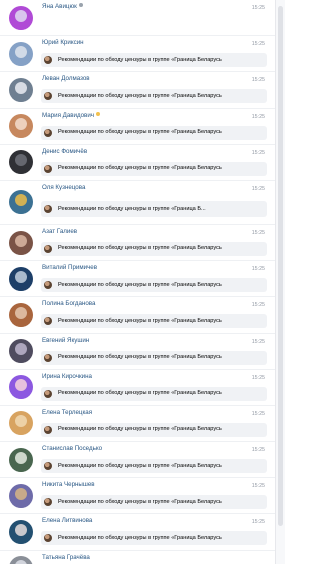  What do you see at coordinates (62, 6) in the screenshot?
I see `contact-name: Яна Авицюк` at bounding box center [62, 6].